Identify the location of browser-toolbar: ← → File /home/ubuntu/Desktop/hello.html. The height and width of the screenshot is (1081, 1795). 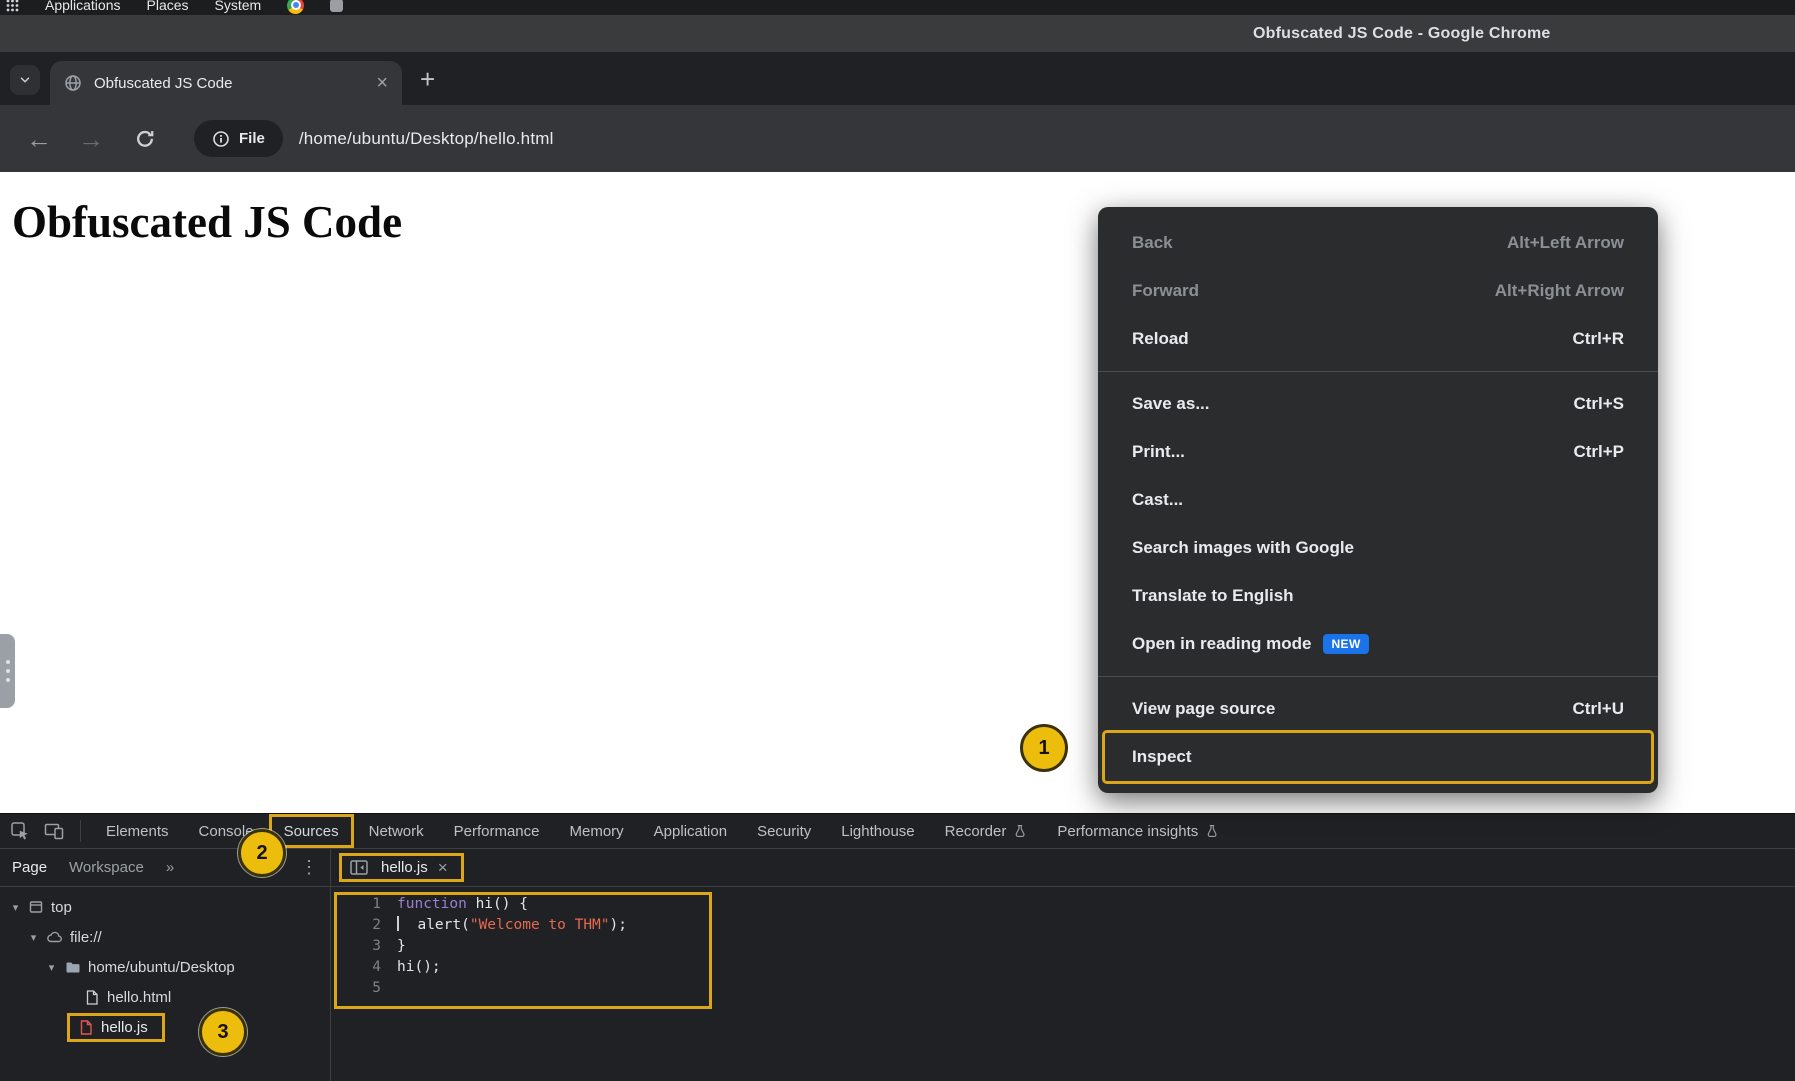
(897, 138).